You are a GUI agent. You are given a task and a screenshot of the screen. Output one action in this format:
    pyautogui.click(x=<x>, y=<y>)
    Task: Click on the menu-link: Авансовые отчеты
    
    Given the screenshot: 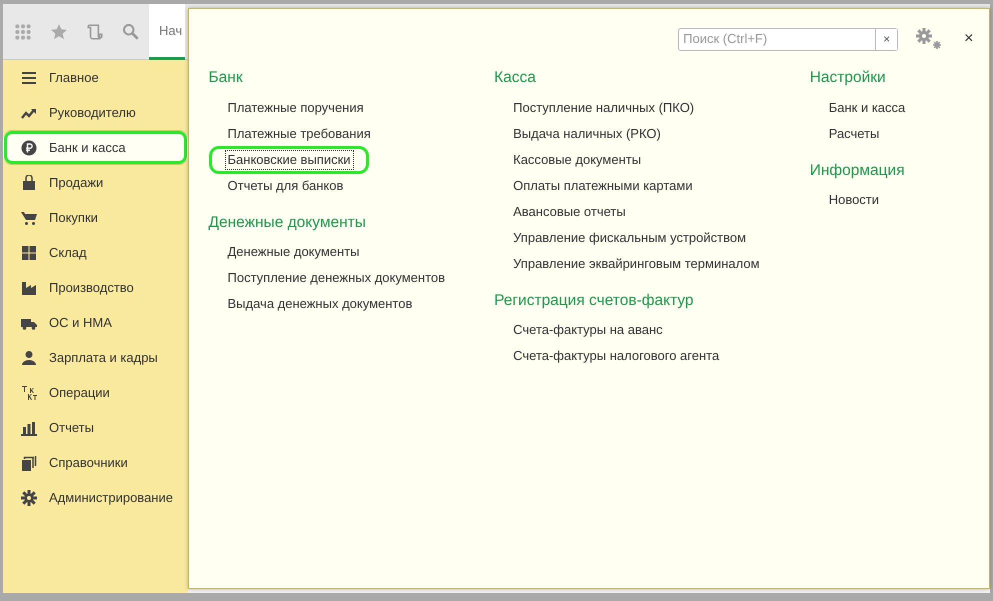 What is the action you would take?
    pyautogui.click(x=569, y=212)
    